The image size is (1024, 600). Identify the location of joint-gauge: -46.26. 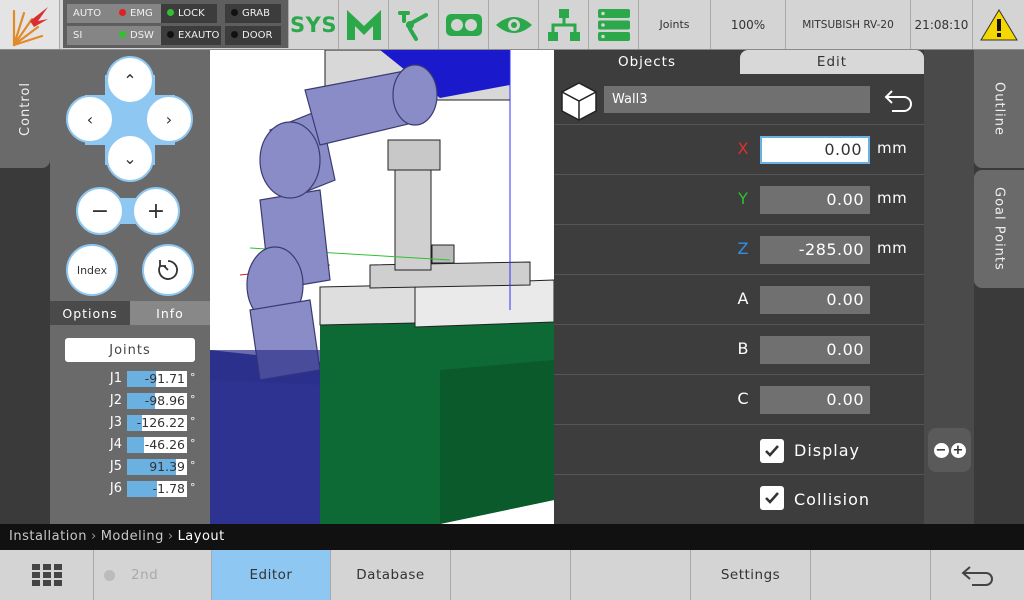
(157, 445).